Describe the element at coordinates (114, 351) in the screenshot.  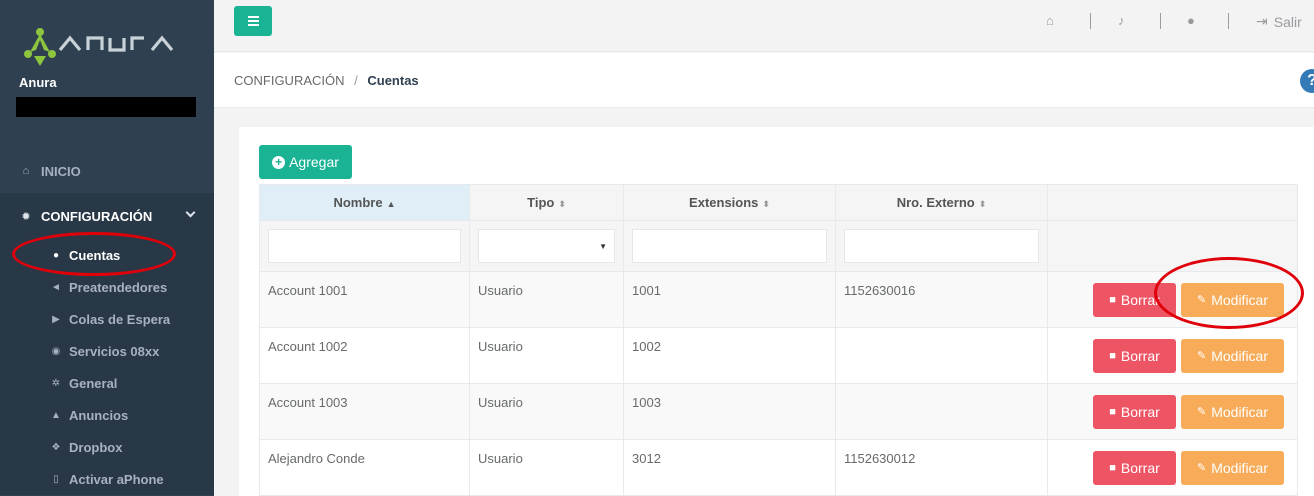
I see `sidebar-item-label: Servicios 08xx` at that location.